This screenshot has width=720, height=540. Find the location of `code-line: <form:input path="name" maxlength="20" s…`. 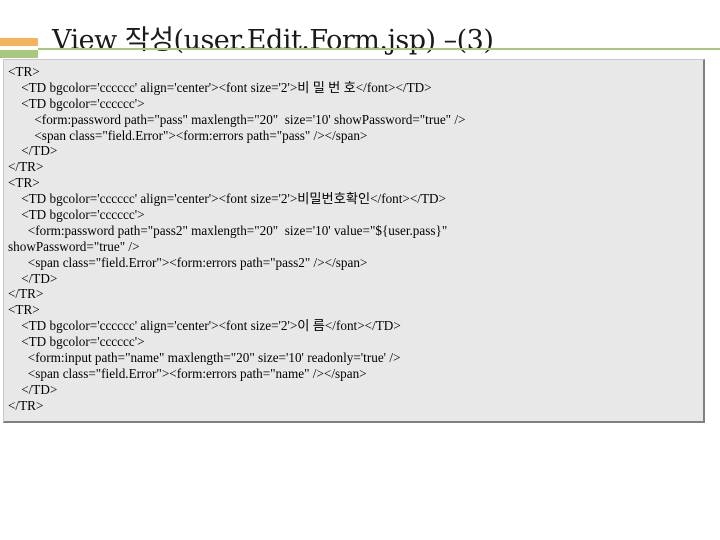

code-line: <form:input path="name" maxlength="20" s… is located at coordinates (204, 358).